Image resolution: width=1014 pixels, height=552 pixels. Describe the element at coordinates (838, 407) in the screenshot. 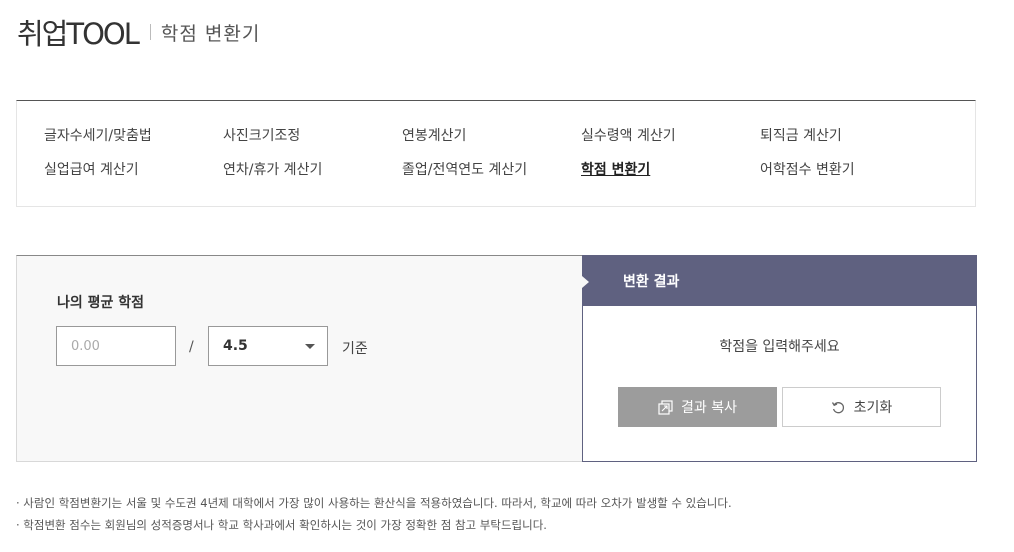

I see `reset-icon` at that location.